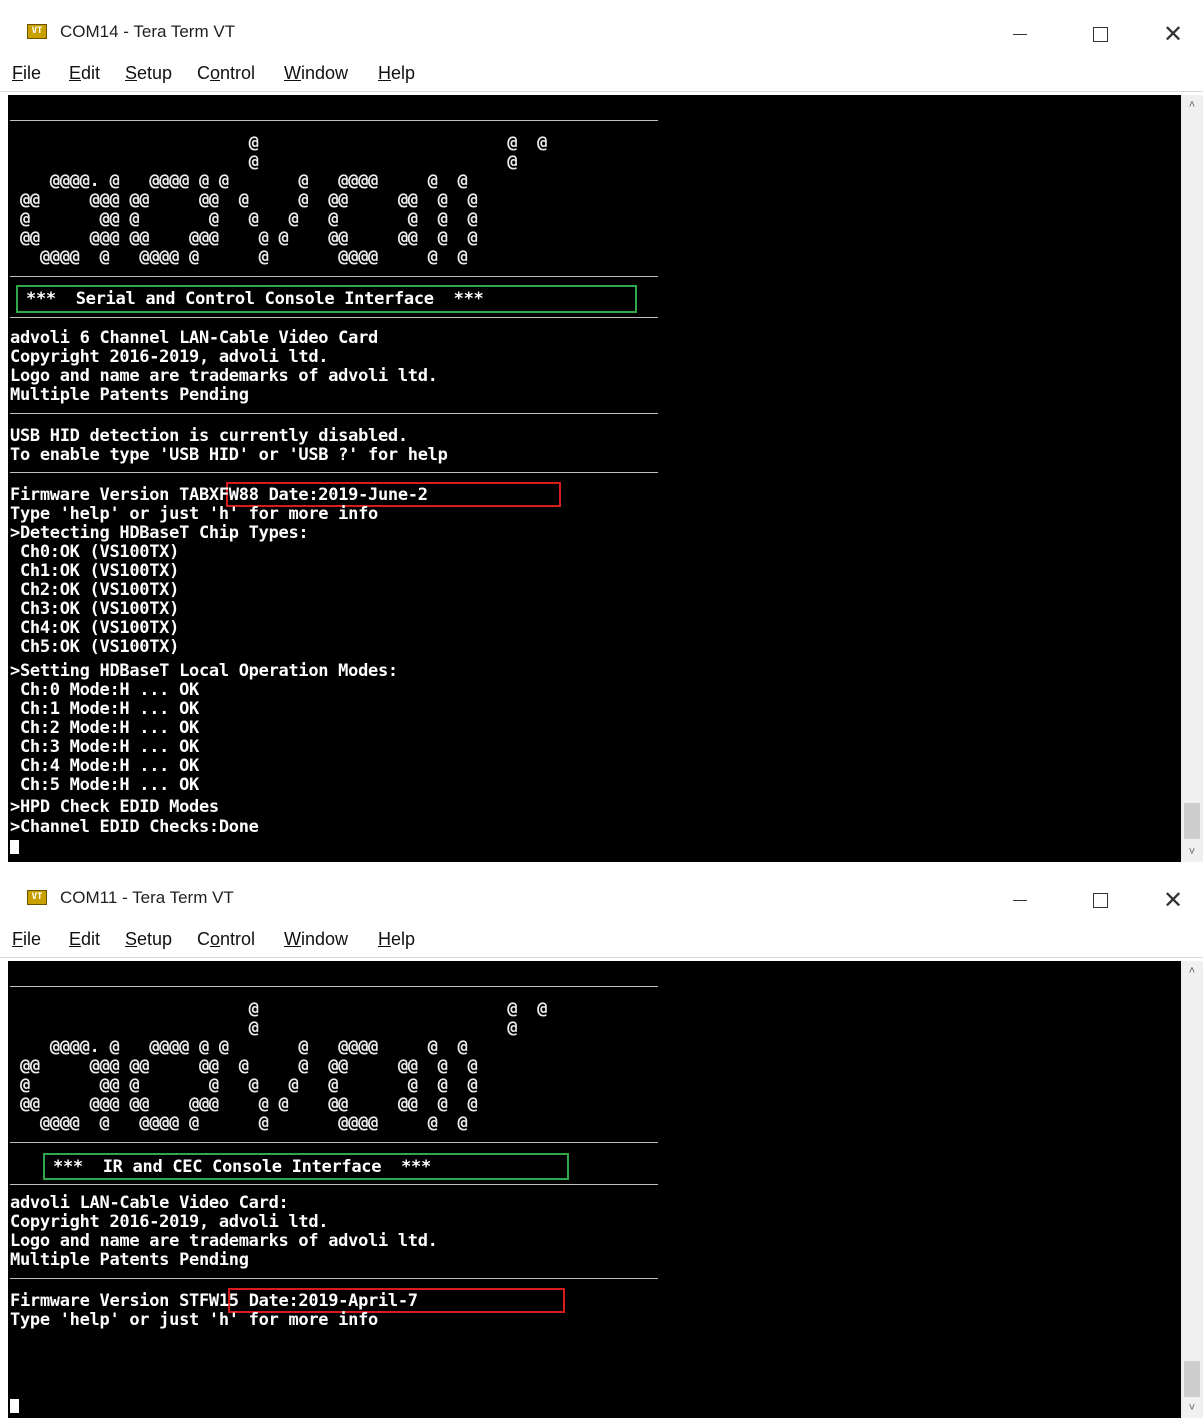 This screenshot has height=1418, width=1203. I want to click on log-line: Ch0:OK (VS100TX), so click(95, 552).